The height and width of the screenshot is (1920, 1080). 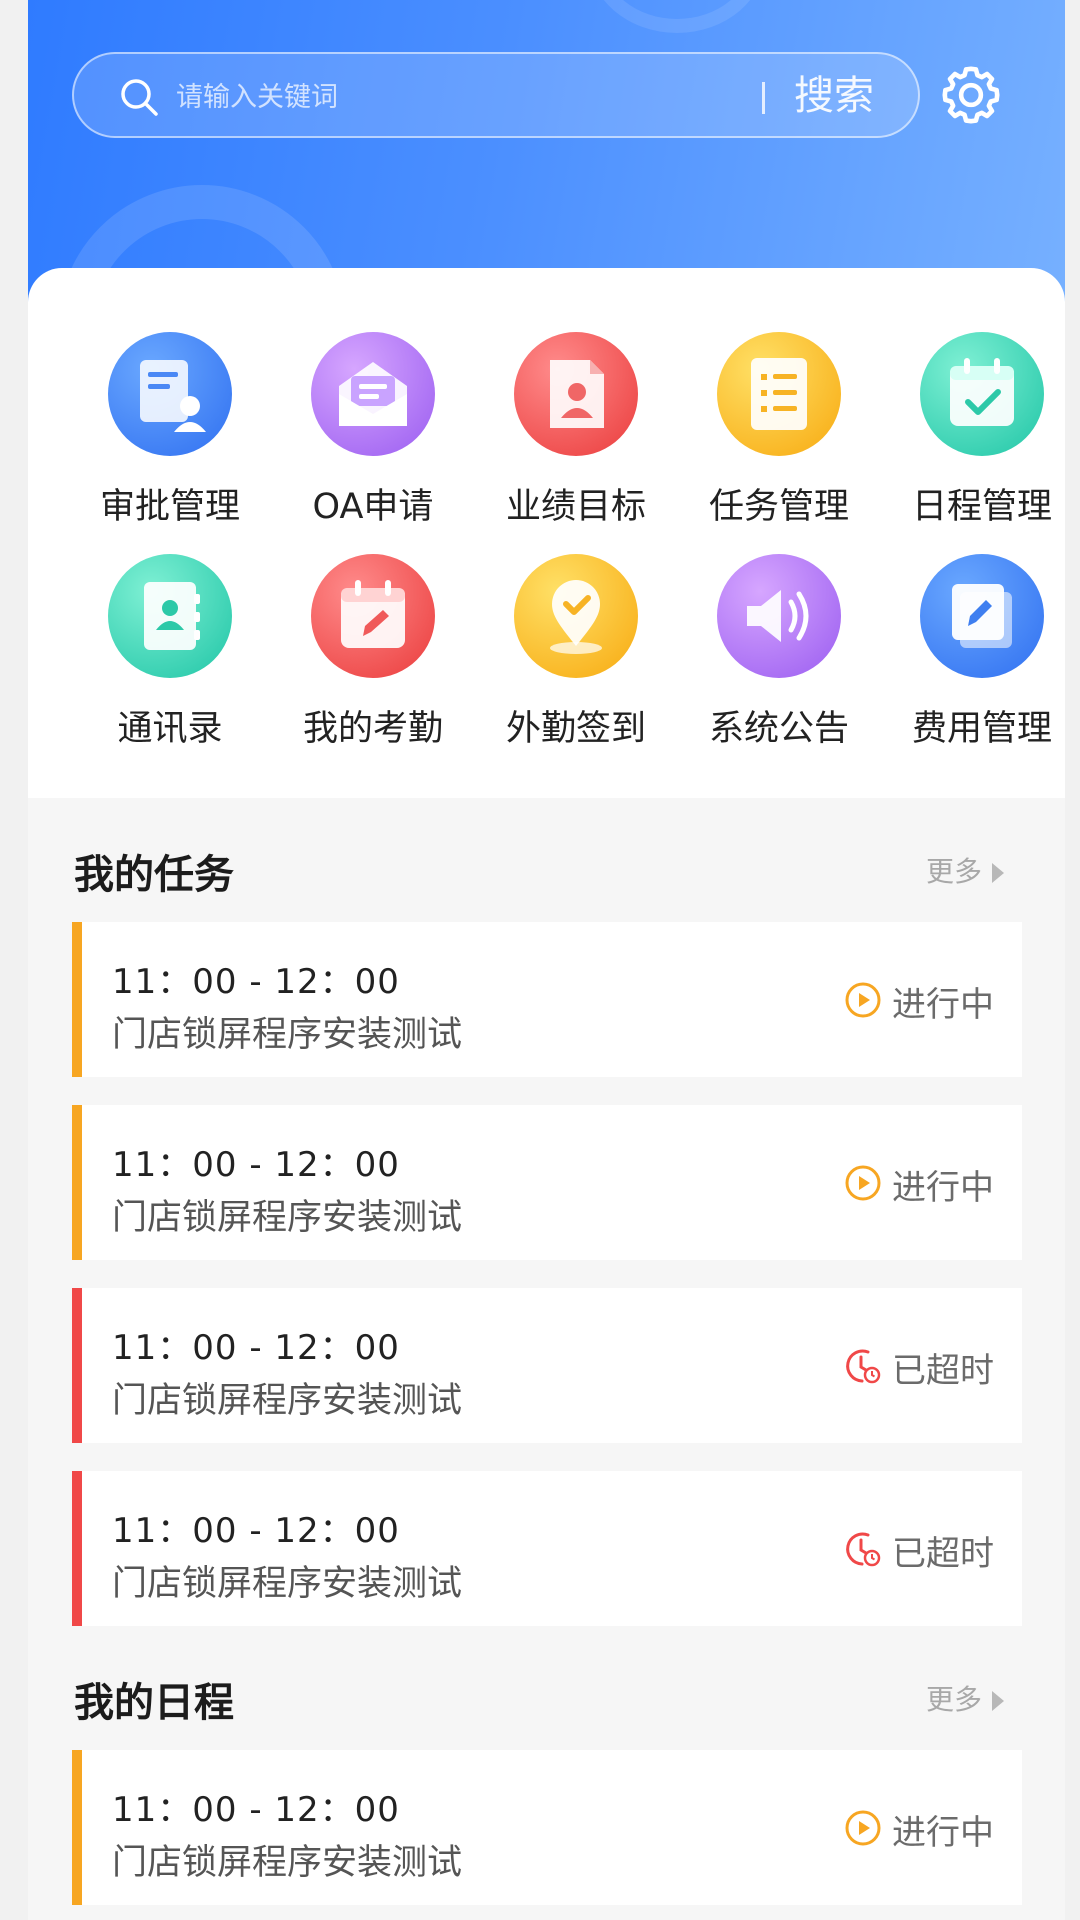 I want to click on grid-item-schedule-manage: 日程管理, so click(x=970, y=432).